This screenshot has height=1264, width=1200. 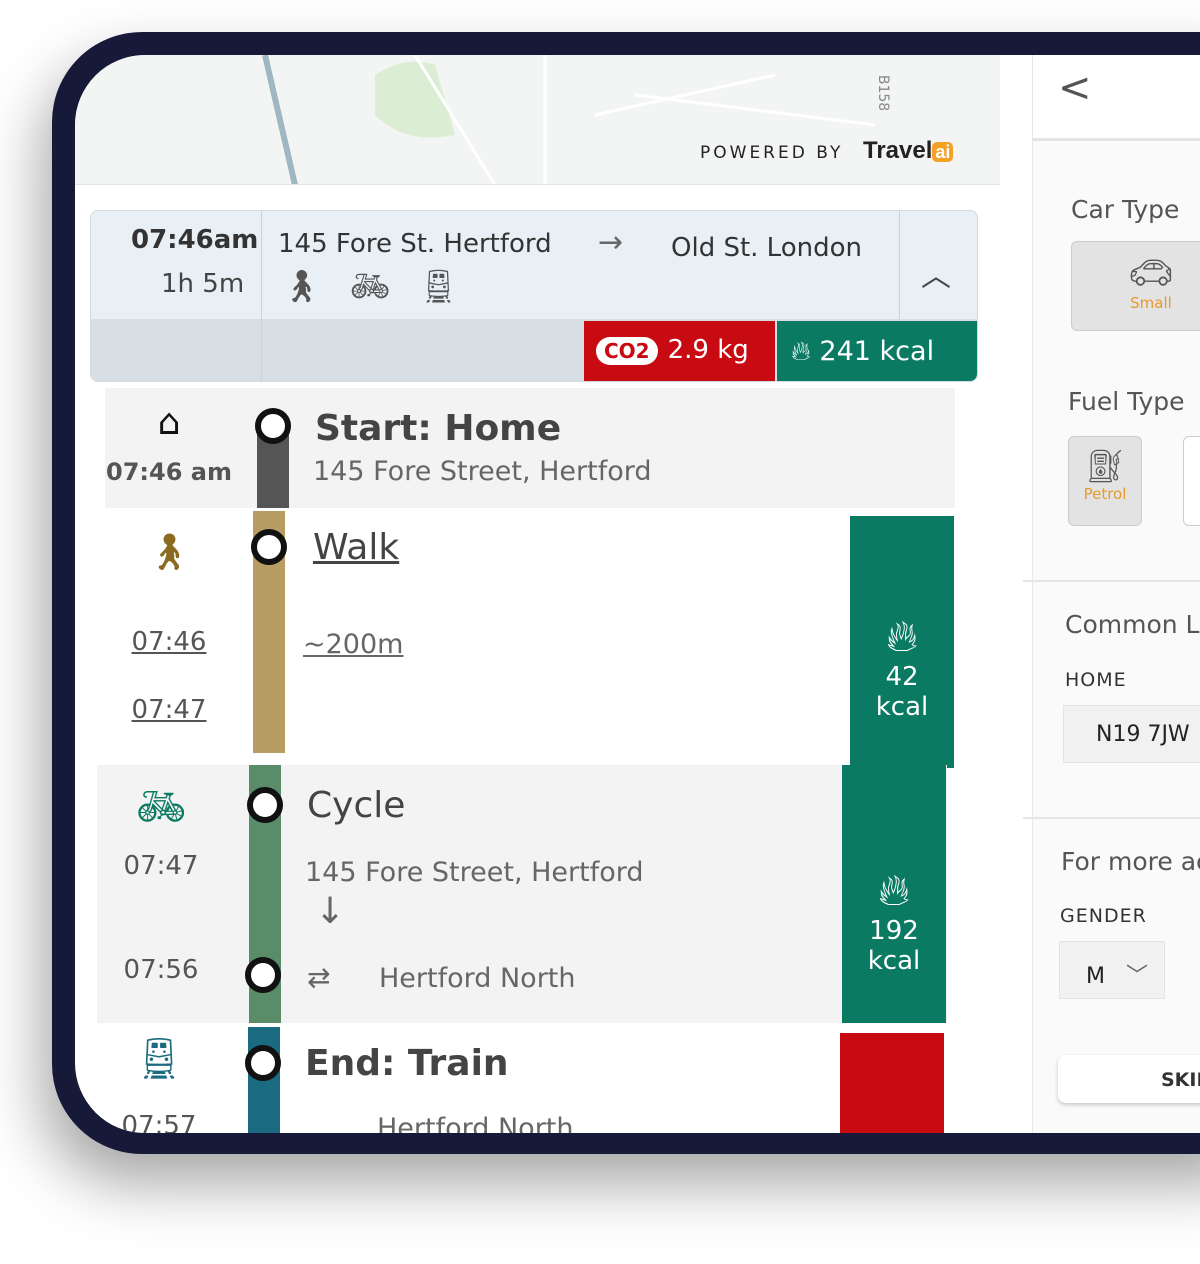 What do you see at coordinates (1129, 1079) in the screenshot?
I see `skip-button: SKIP` at bounding box center [1129, 1079].